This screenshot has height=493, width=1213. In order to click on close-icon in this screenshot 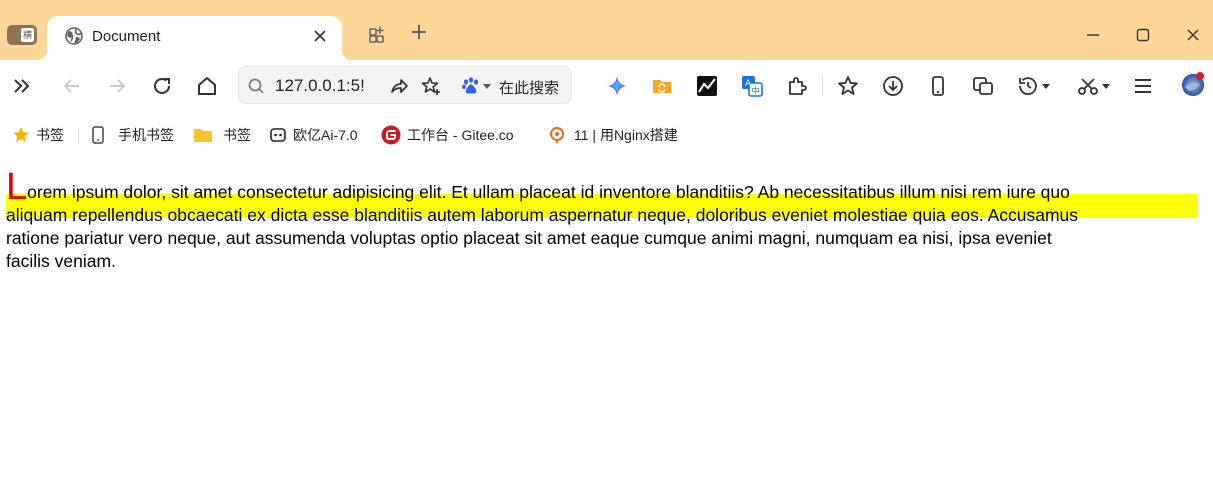, I will do `click(320, 36)`.